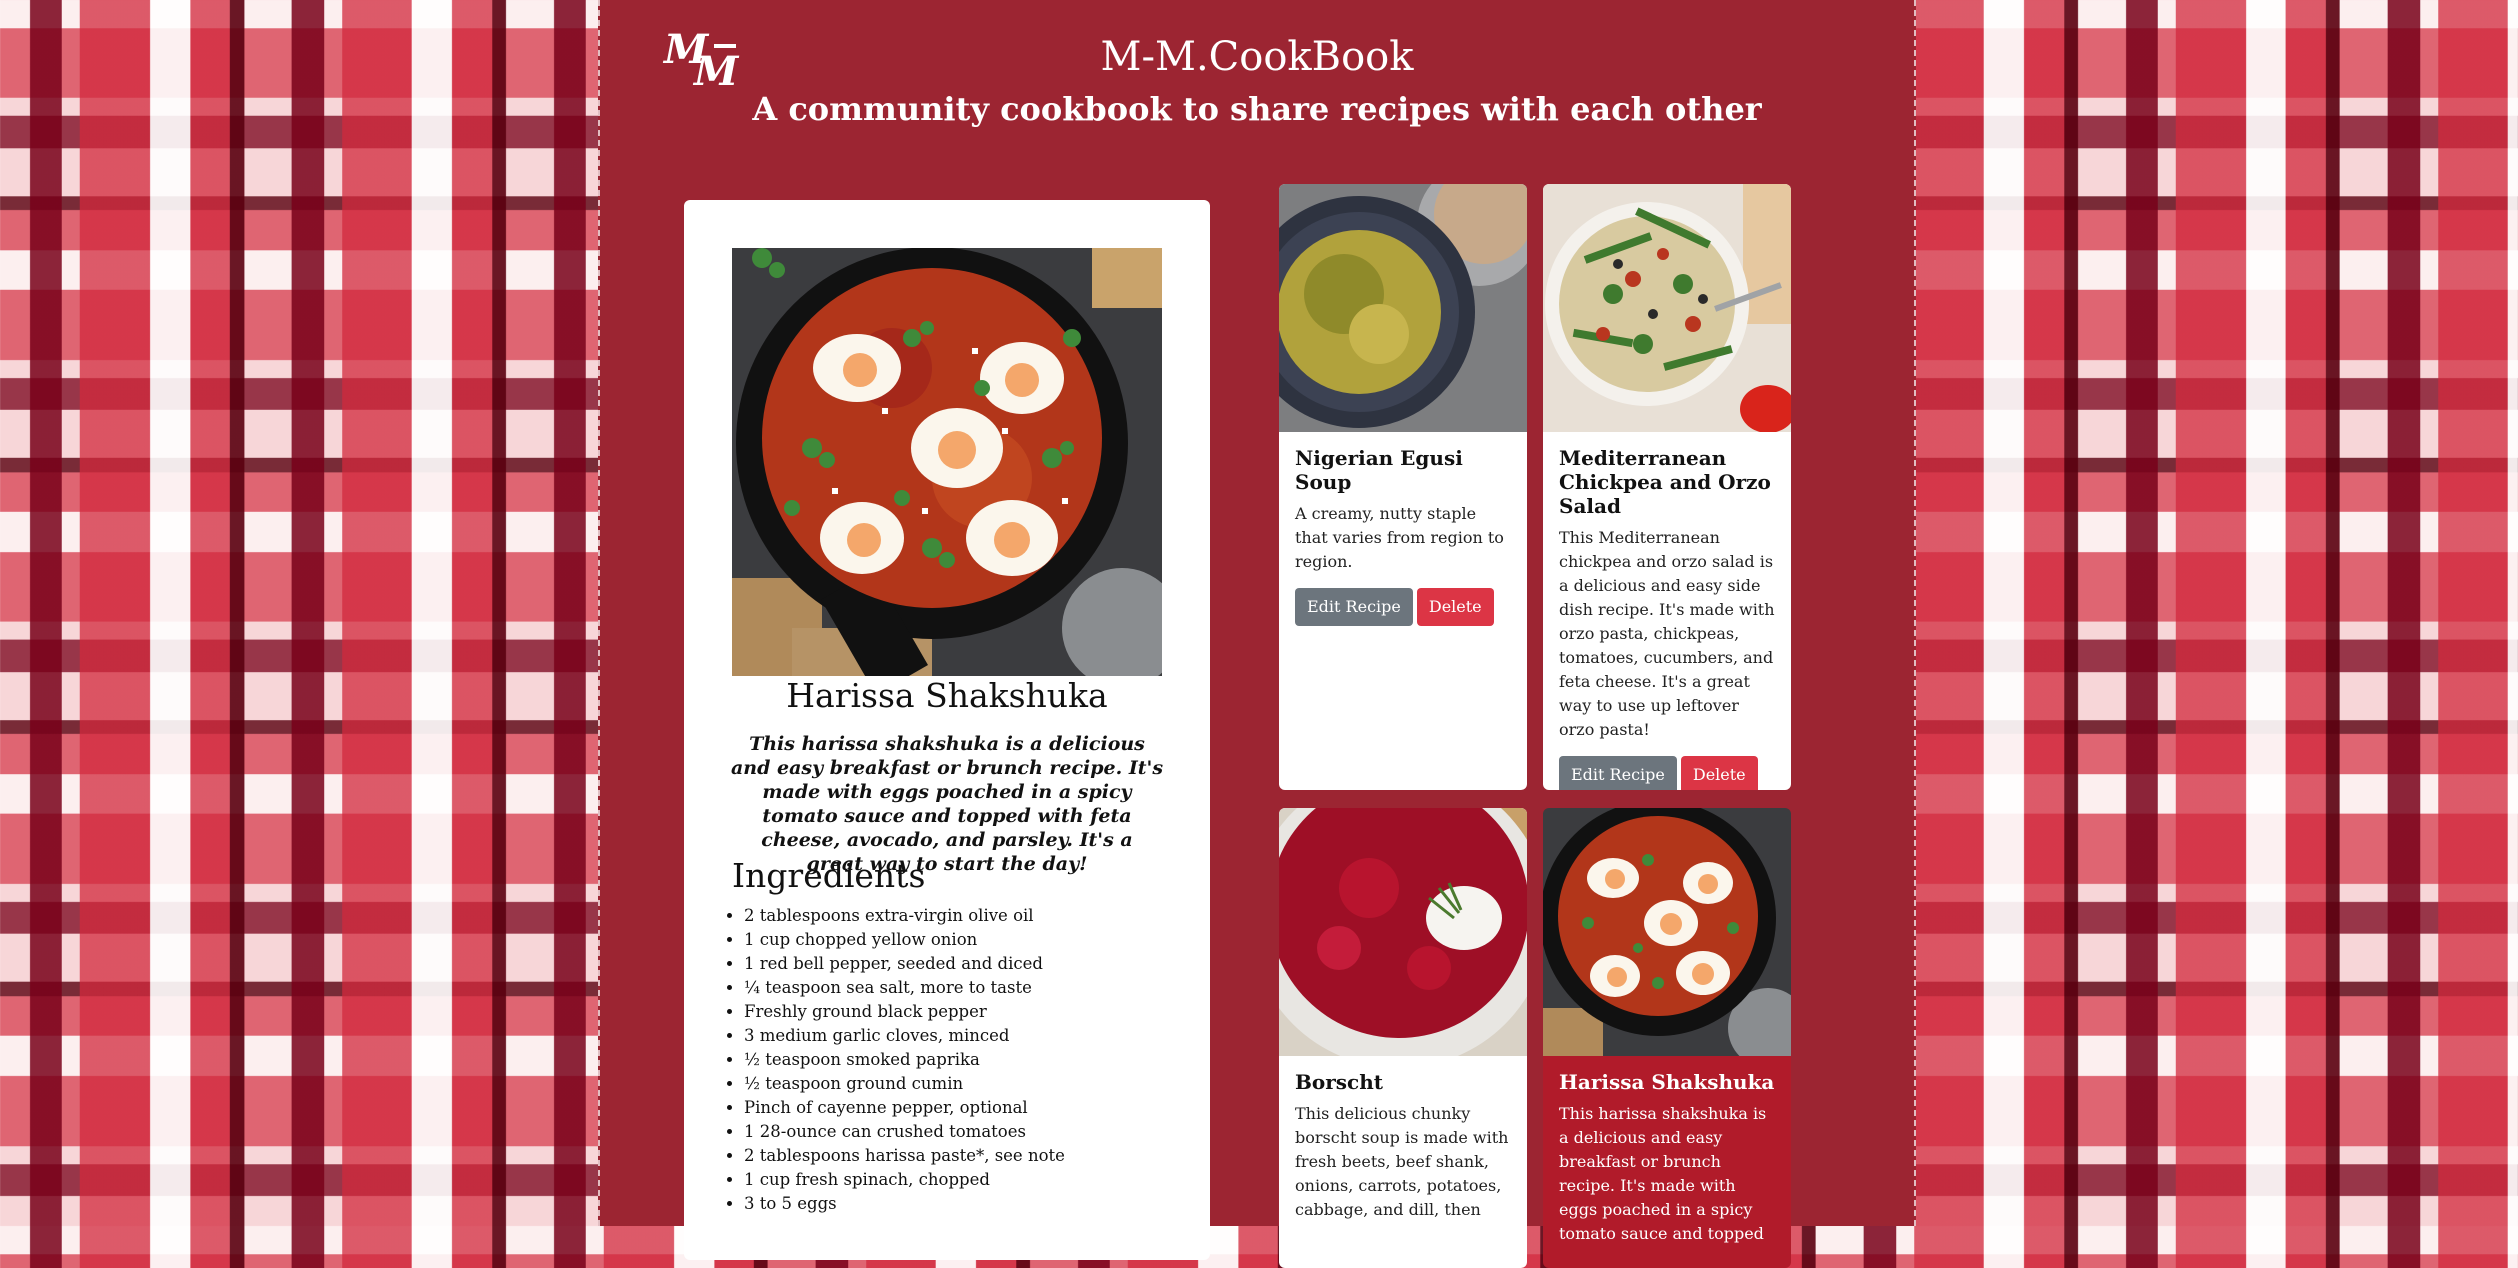 This screenshot has width=2518, height=1268. I want to click on ingredients-heading: Ingredients, so click(829, 875).